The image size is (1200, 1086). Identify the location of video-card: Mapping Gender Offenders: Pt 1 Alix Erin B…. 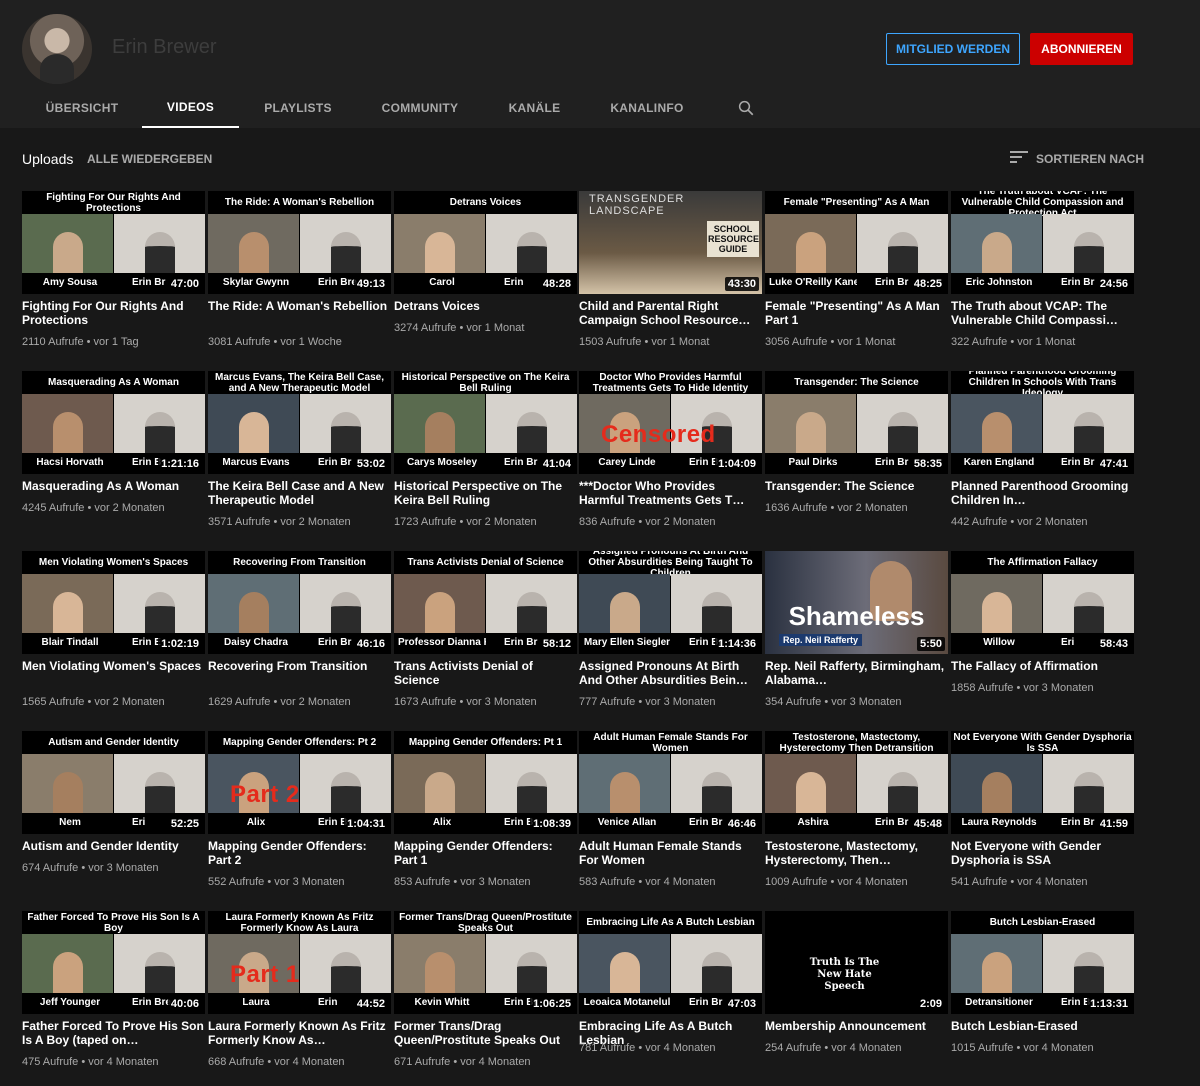
(485, 818).